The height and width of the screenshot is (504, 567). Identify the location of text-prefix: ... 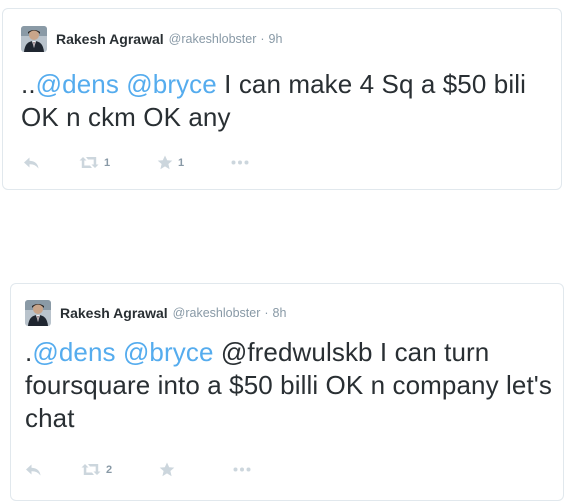
(28, 84).